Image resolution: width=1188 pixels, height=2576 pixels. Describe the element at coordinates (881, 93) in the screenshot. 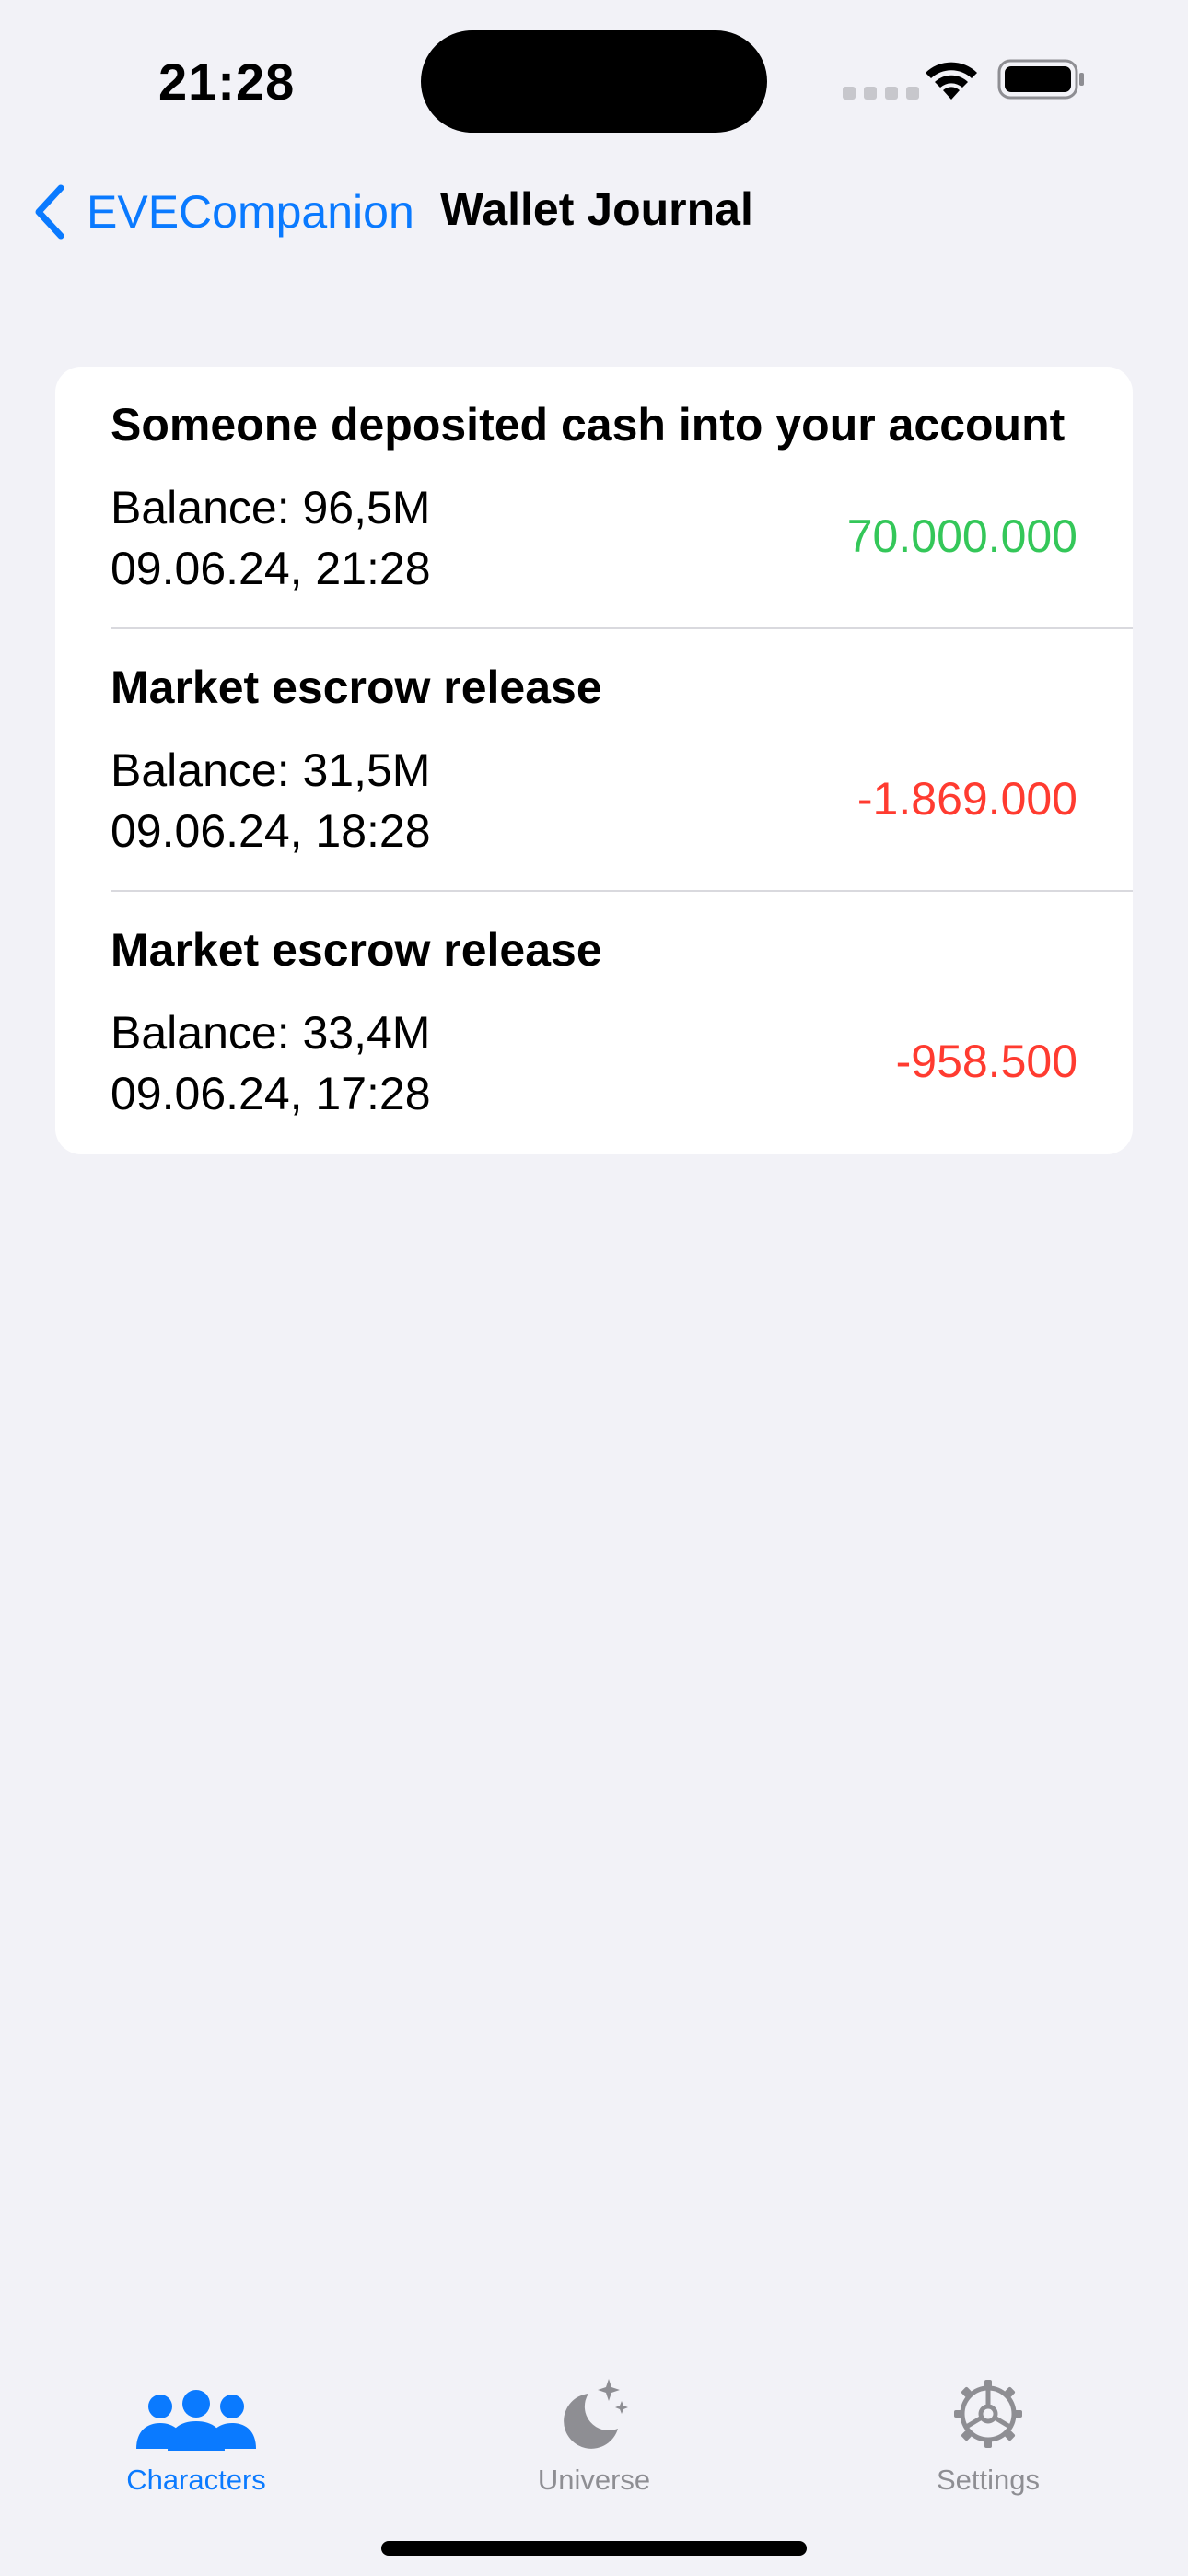

I see `cellular-signal-icon` at that location.